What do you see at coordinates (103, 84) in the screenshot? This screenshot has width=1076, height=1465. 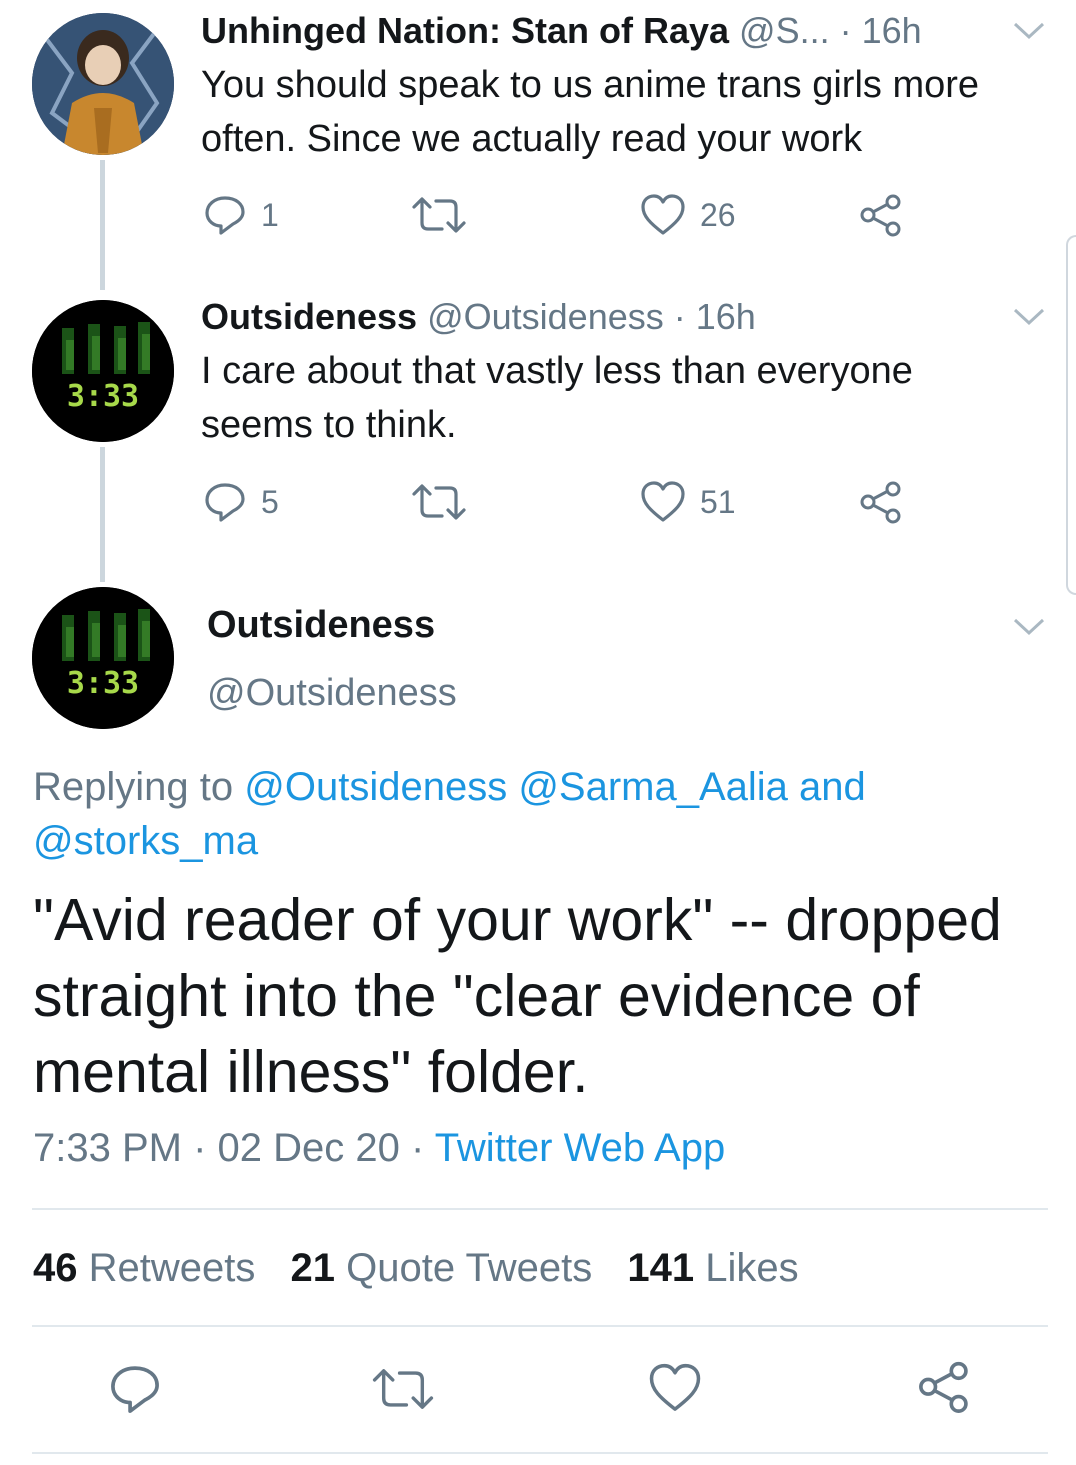 I see `avatar` at bounding box center [103, 84].